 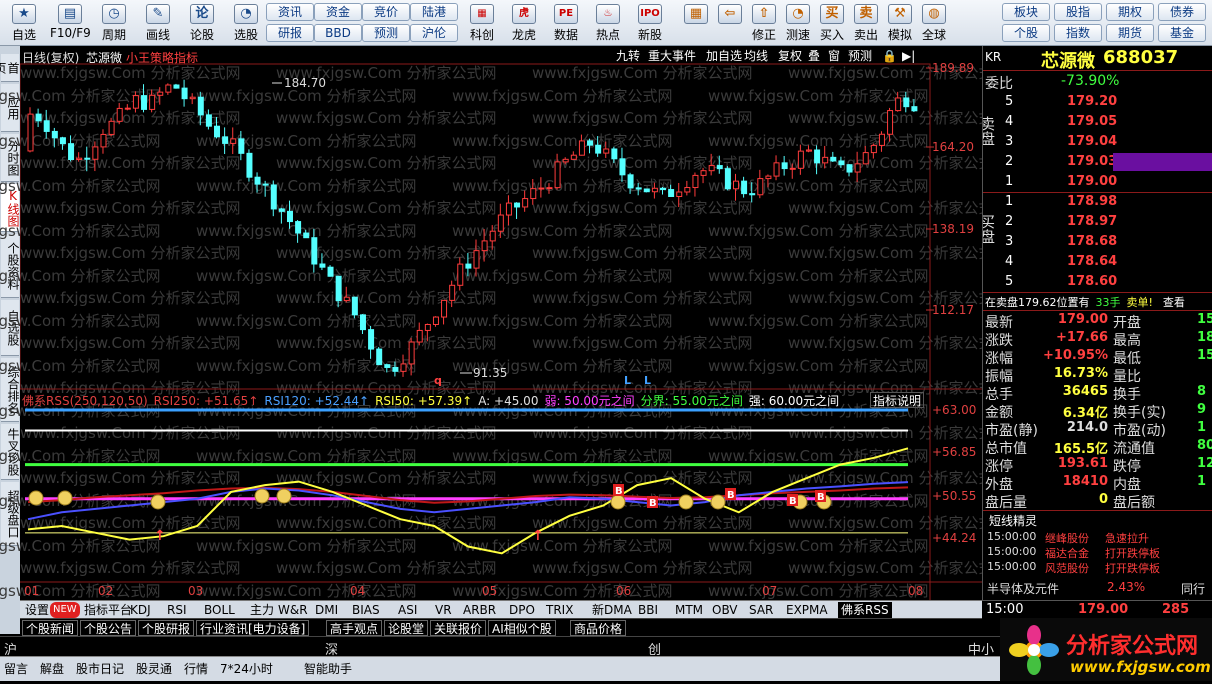 What do you see at coordinates (628, 56) in the screenshot?
I see `chart-btn-0: 九转` at bounding box center [628, 56].